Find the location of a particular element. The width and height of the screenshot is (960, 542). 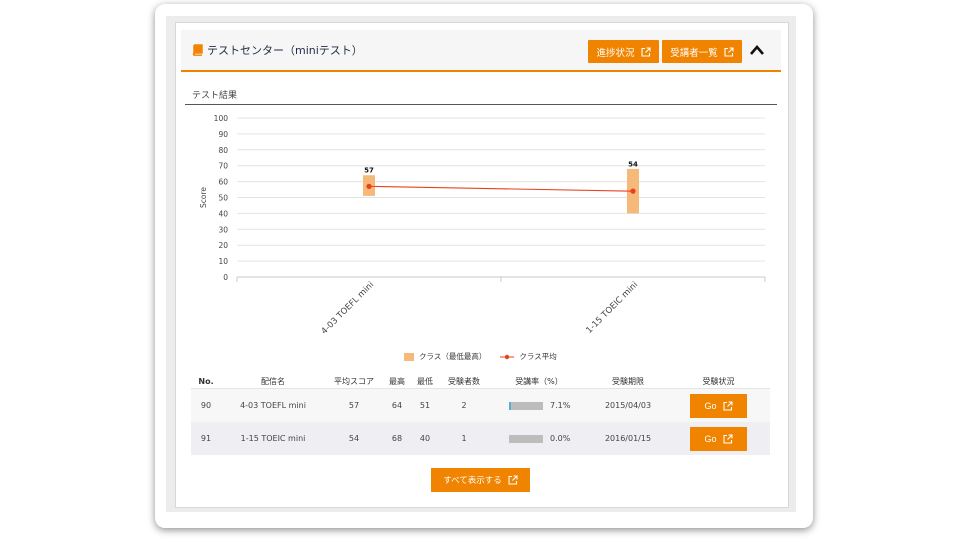

y-tick-label: 90 is located at coordinates (223, 134).